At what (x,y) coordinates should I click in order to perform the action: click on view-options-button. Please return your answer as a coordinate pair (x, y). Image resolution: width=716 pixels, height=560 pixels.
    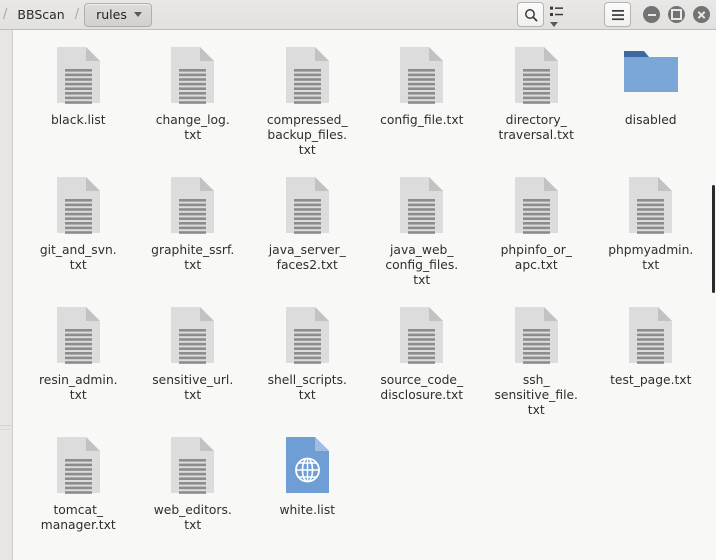
    Looking at the image, I should click on (574, 15).